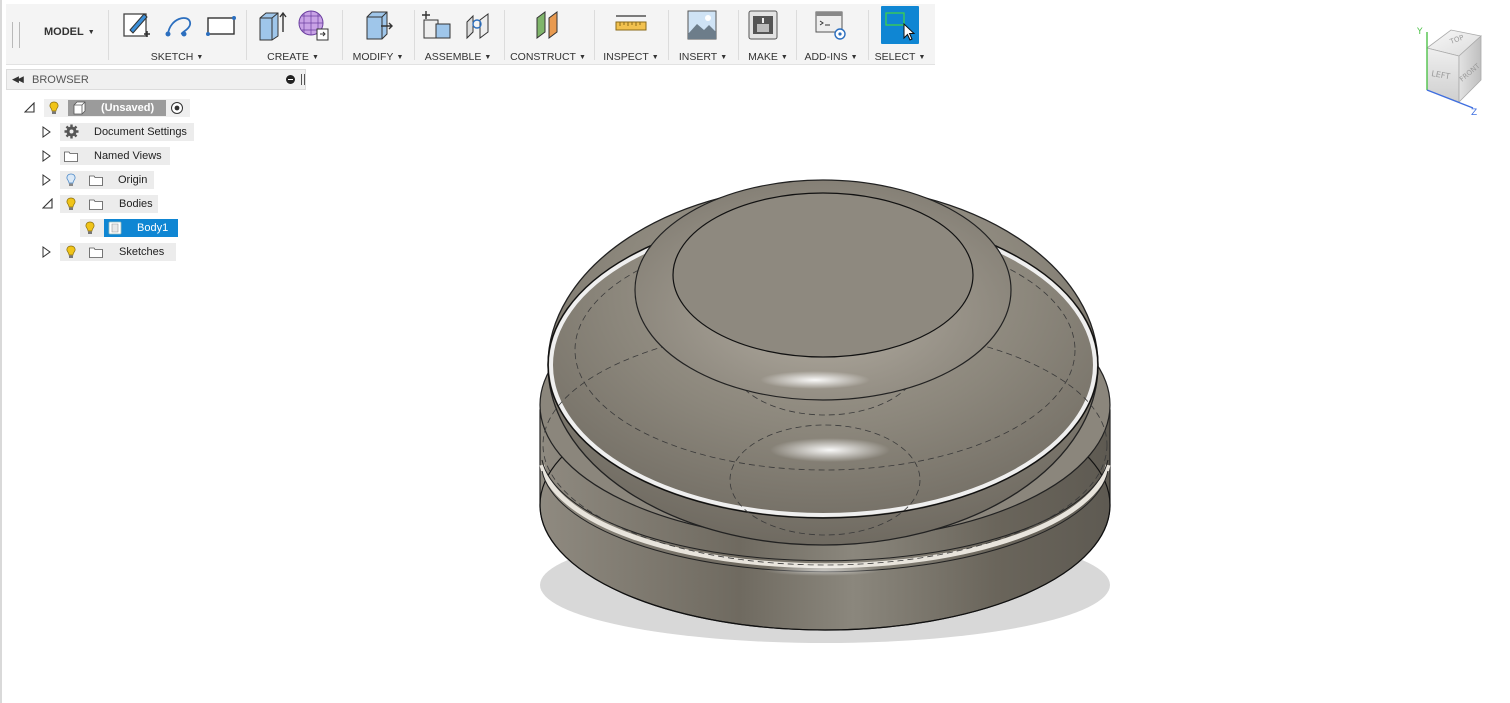 The width and height of the screenshot is (1510, 703). I want to click on add-ins-menu: ADD-INS ▼, so click(831, 57).